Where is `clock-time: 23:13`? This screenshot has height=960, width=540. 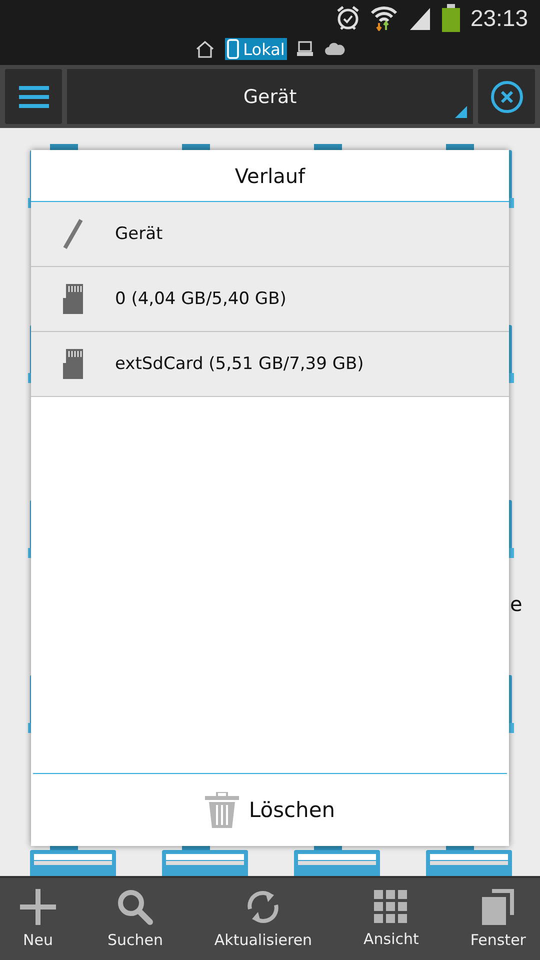 clock-time: 23:13 is located at coordinates (499, 18).